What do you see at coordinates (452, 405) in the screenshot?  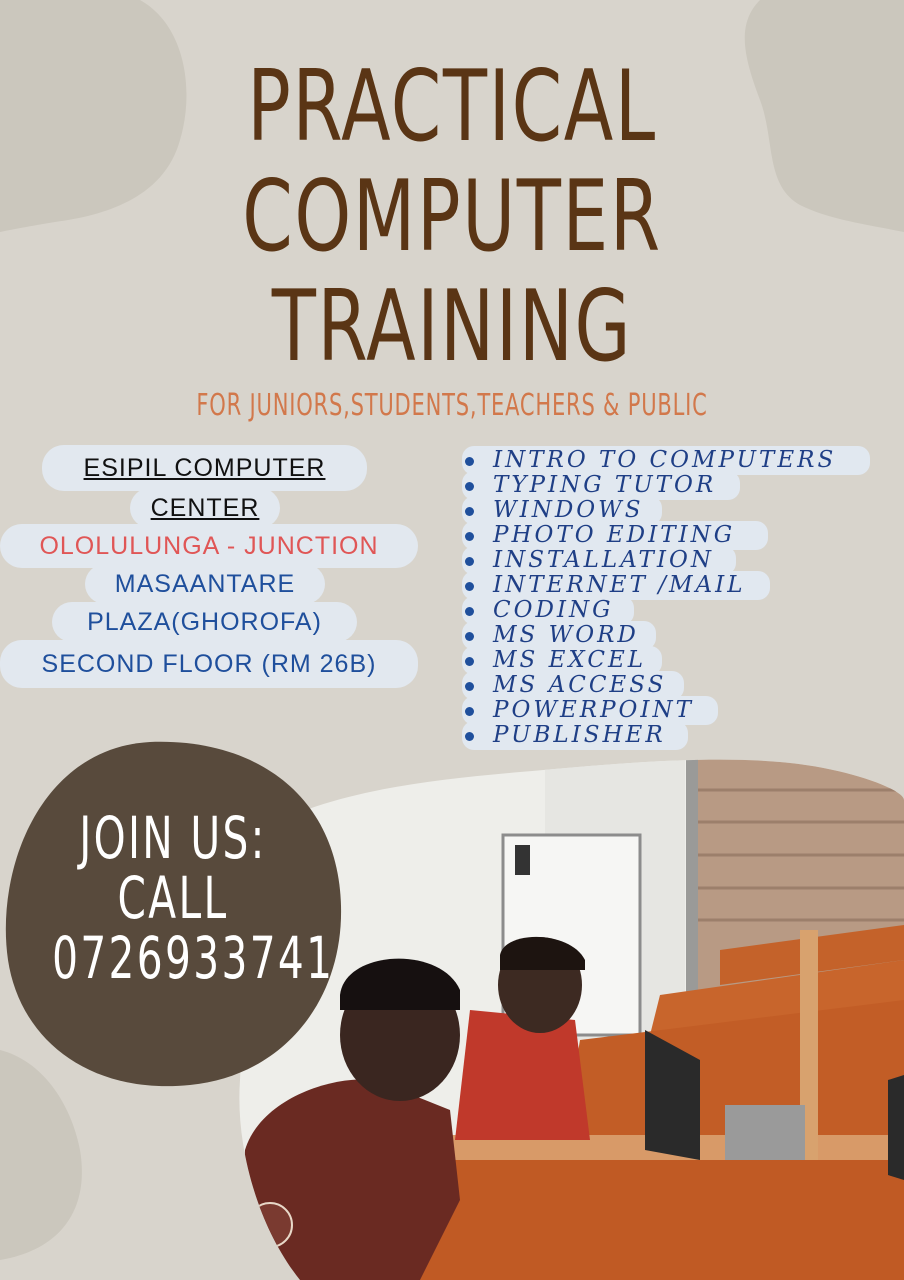 I see `audience-subtitle: FOR JUNIORS,STUDENTS,TEACHERS & PUBLIC` at bounding box center [452, 405].